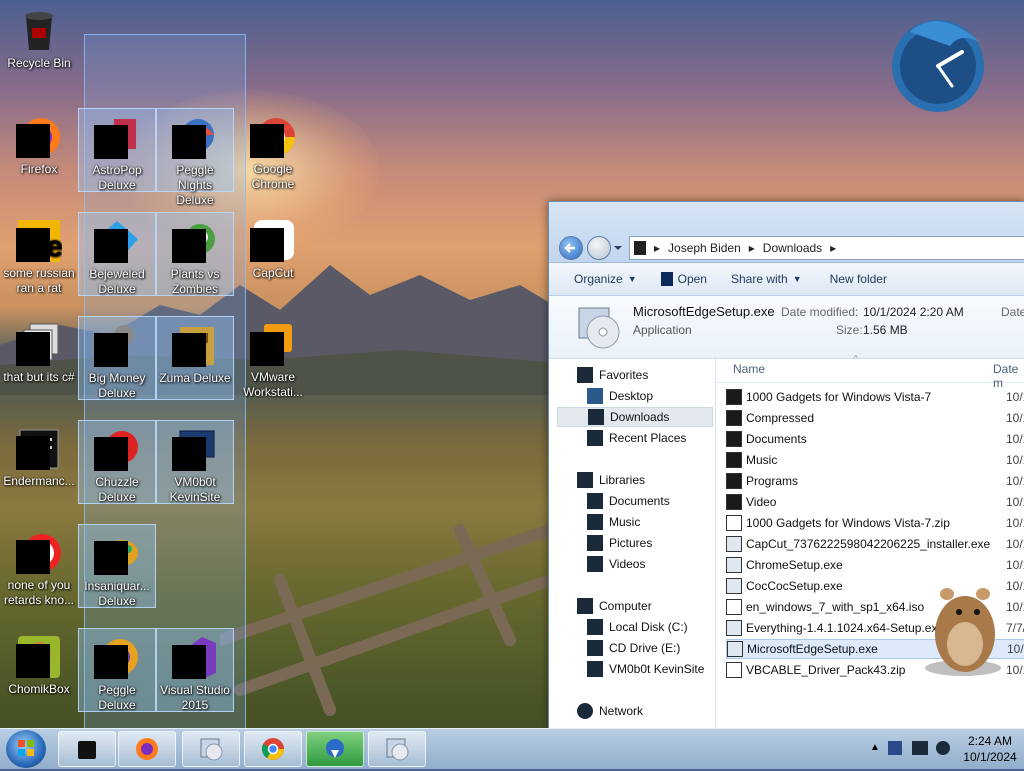 This screenshot has width=1024, height=771. Describe the element at coordinates (875, 481) in the screenshot. I see `file-row: Programs 10/1/` at that location.